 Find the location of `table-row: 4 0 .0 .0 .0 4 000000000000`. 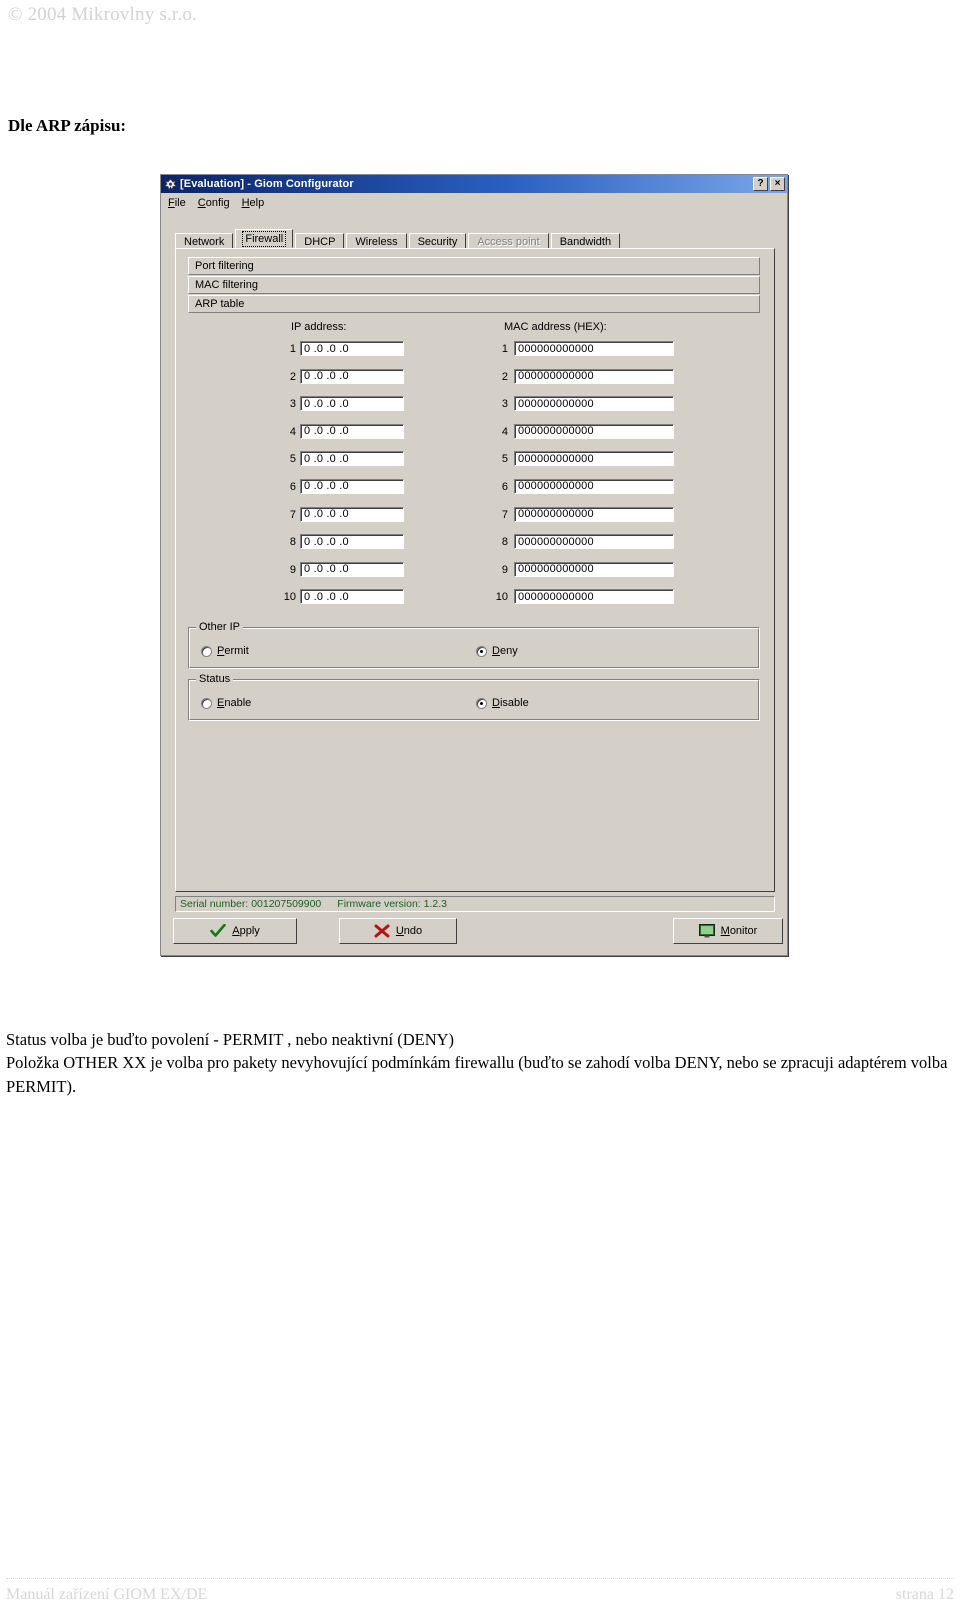

table-row: 4 0 .0 .0 .0 4 000000000000 is located at coordinates (475, 437).